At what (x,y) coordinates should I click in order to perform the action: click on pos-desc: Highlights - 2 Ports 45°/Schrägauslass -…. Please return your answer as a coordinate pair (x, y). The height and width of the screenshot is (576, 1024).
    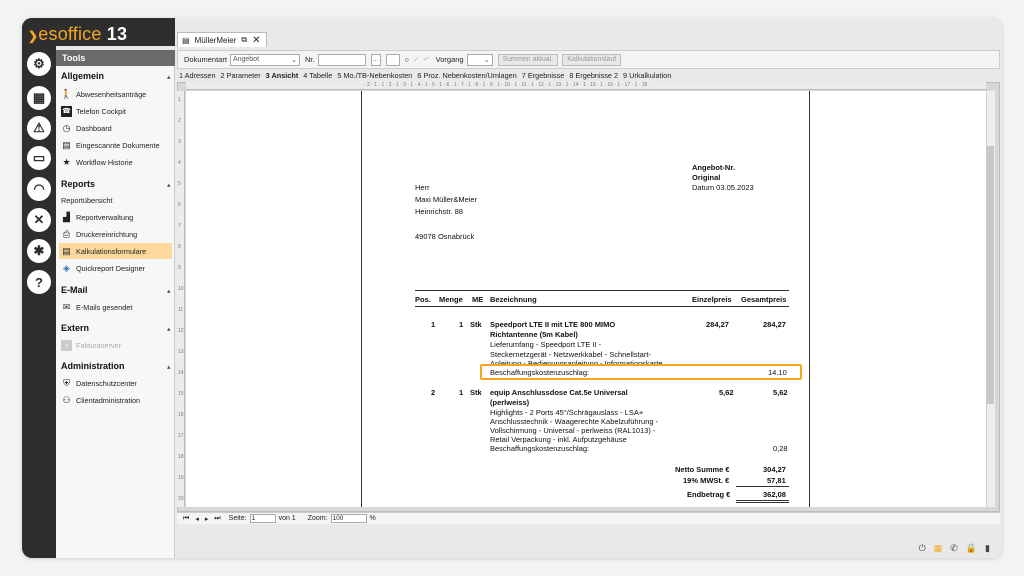
    Looking at the image, I should click on (567, 412).